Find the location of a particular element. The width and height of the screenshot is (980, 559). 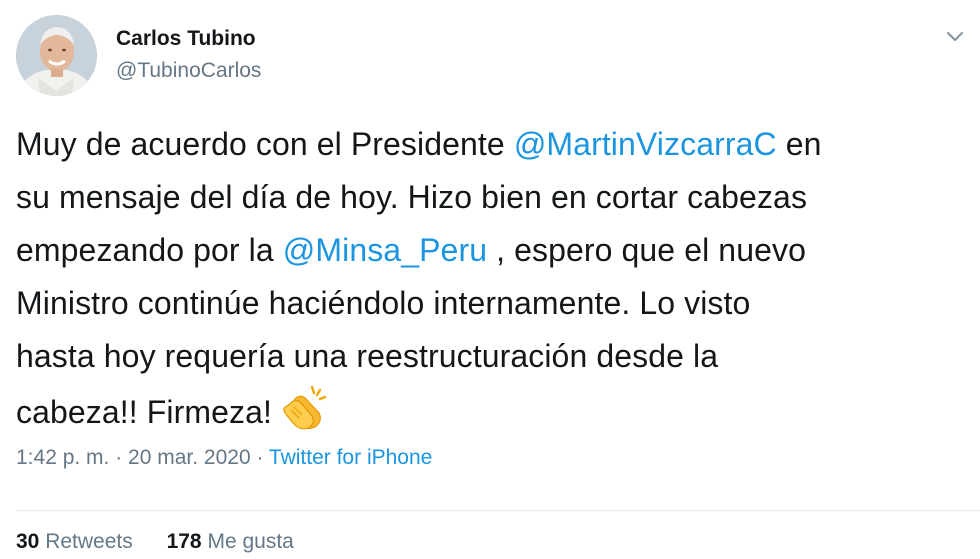

retweets-label: Retweets is located at coordinates (86, 541).